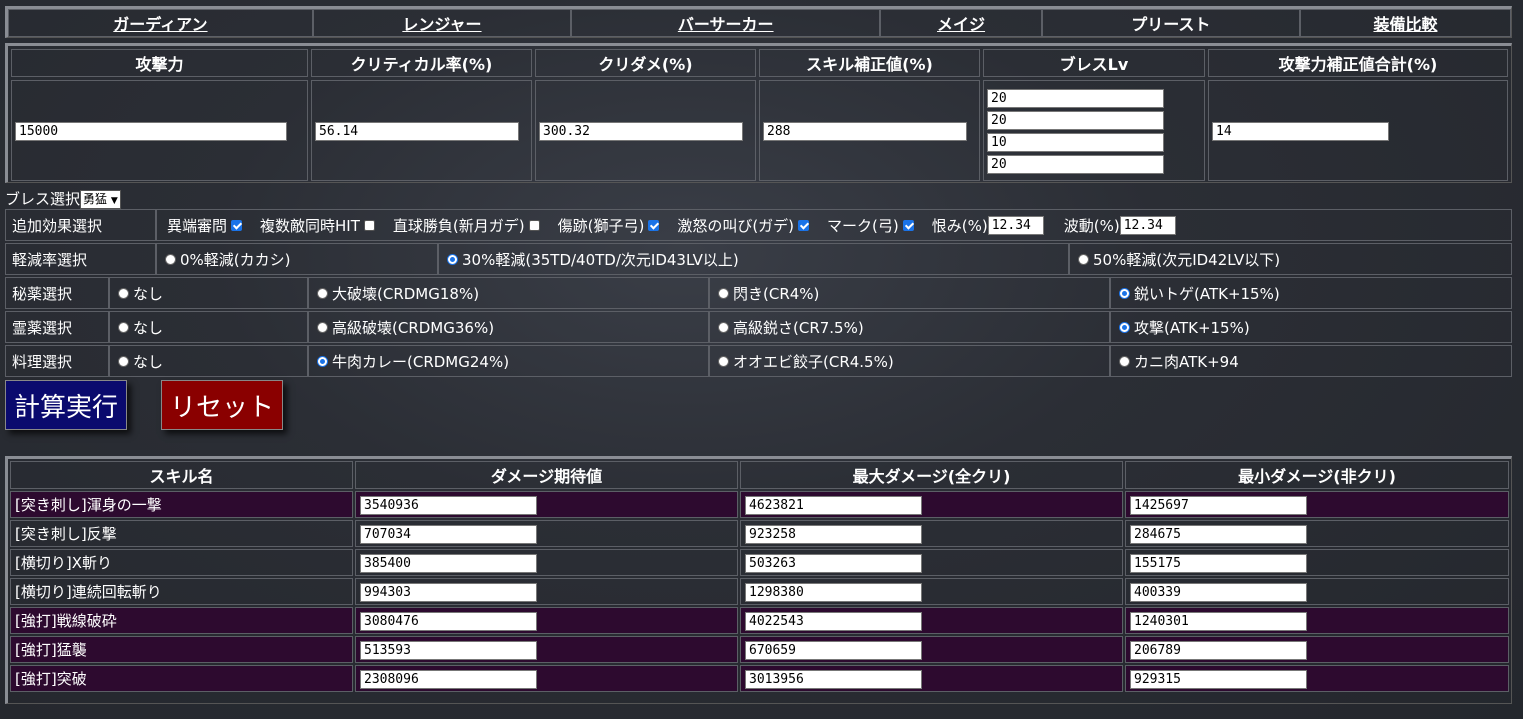  I want to click on crit-rate-input: 56.14, so click(417, 131).